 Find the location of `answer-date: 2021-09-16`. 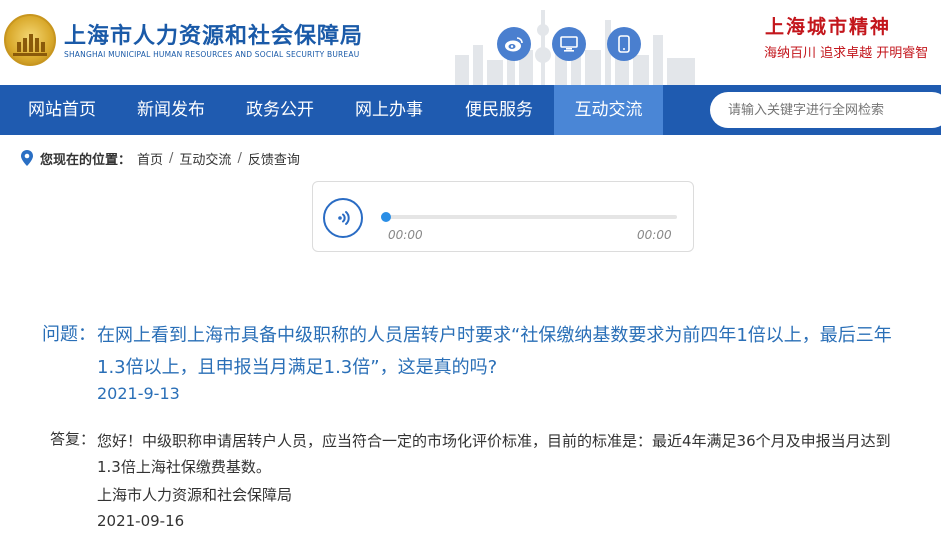

answer-date: 2021-09-16 is located at coordinates (141, 521).